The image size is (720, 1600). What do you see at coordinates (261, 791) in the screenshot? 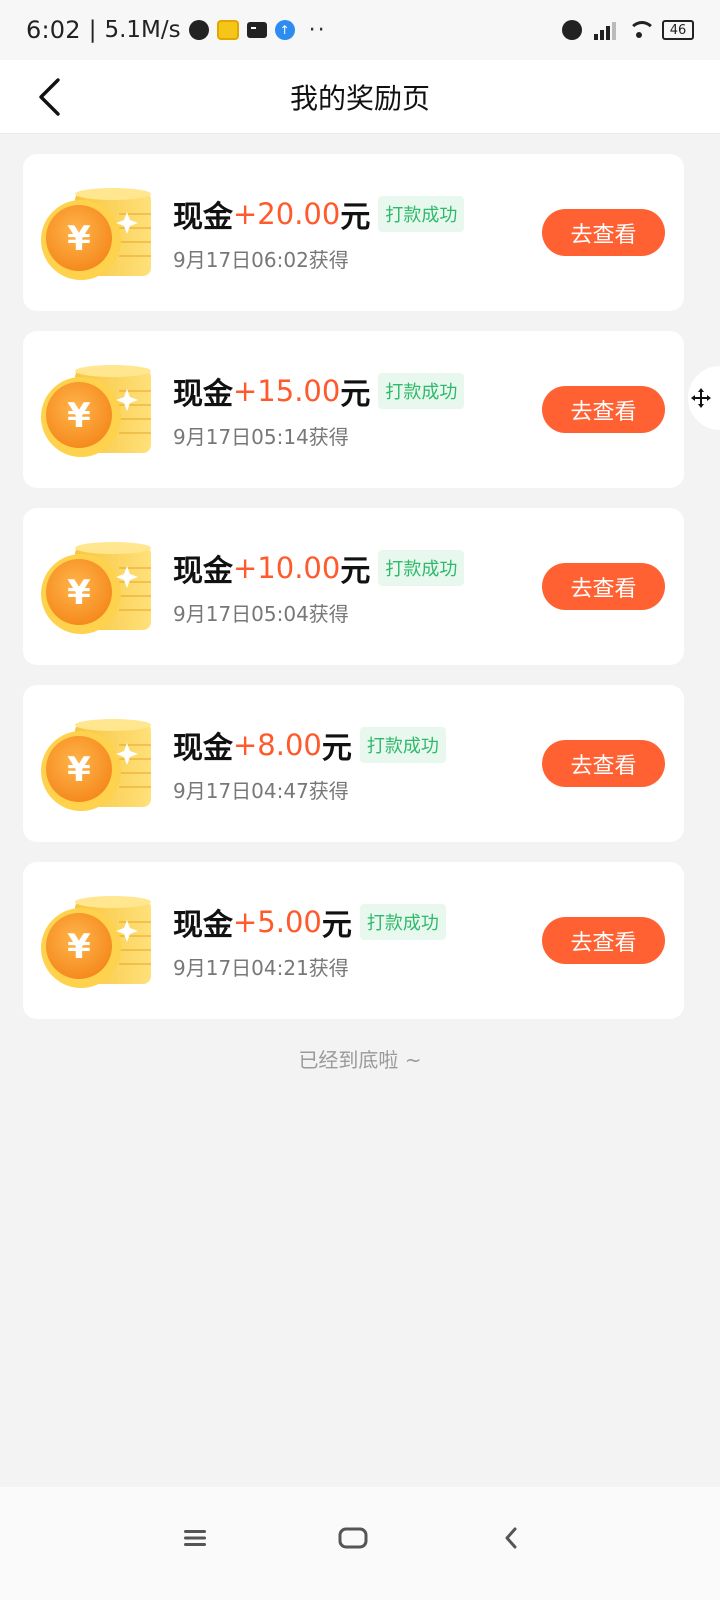
I see `reward-date: 9月17日04:47获得` at bounding box center [261, 791].